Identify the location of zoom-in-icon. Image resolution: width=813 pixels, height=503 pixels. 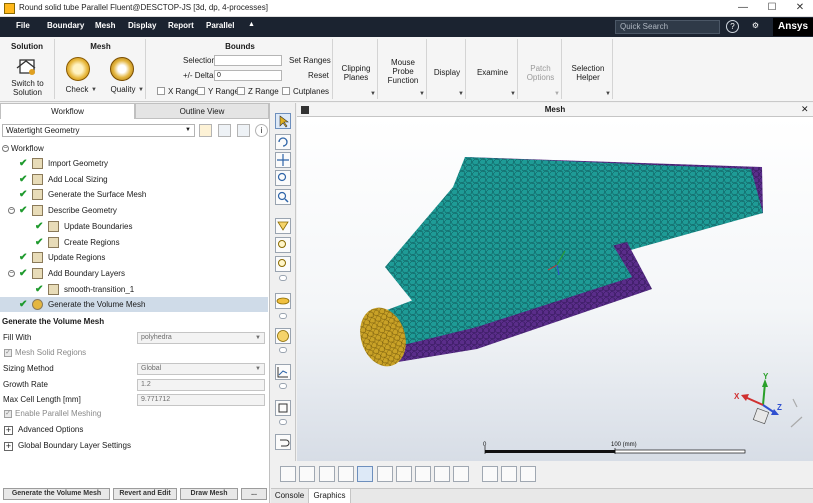
(283, 245).